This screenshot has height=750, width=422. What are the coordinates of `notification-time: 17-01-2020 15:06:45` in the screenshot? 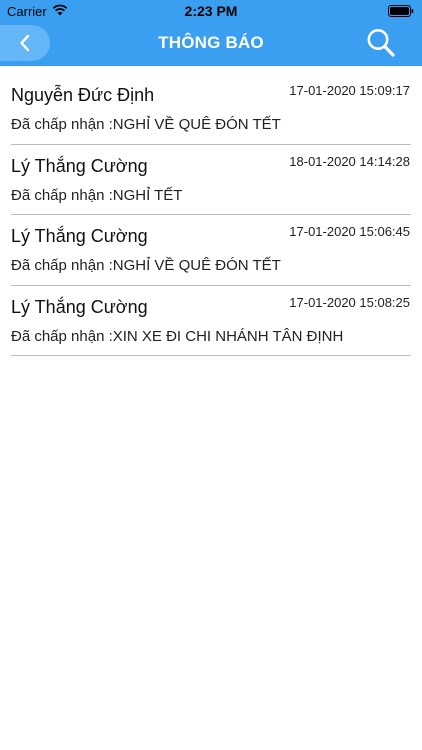 It's located at (349, 231).